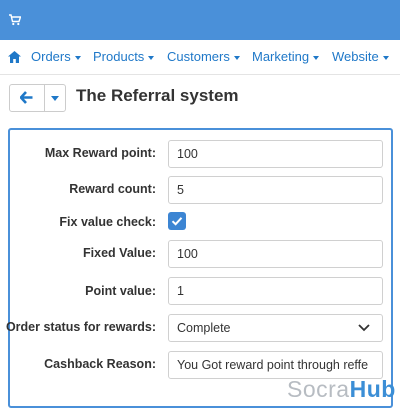  I want to click on nav-orders-label: Orders, so click(51, 56).